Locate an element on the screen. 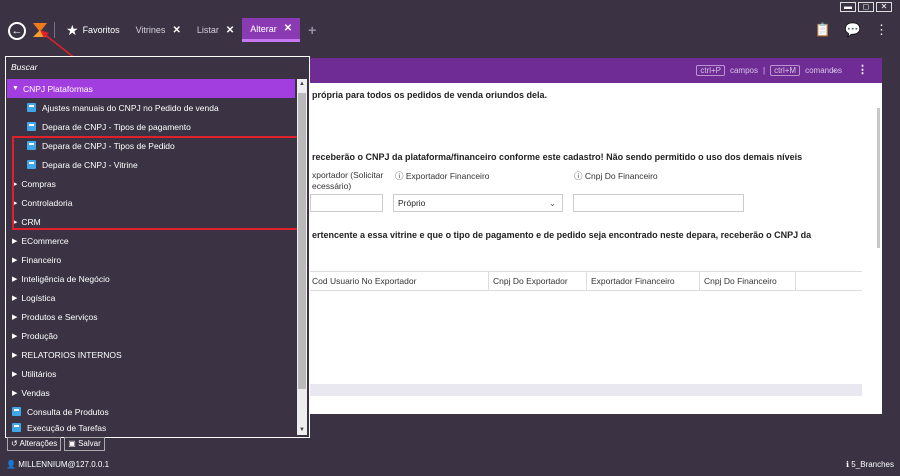 The image size is (900, 476). tab-label: Alterar is located at coordinates (263, 28).